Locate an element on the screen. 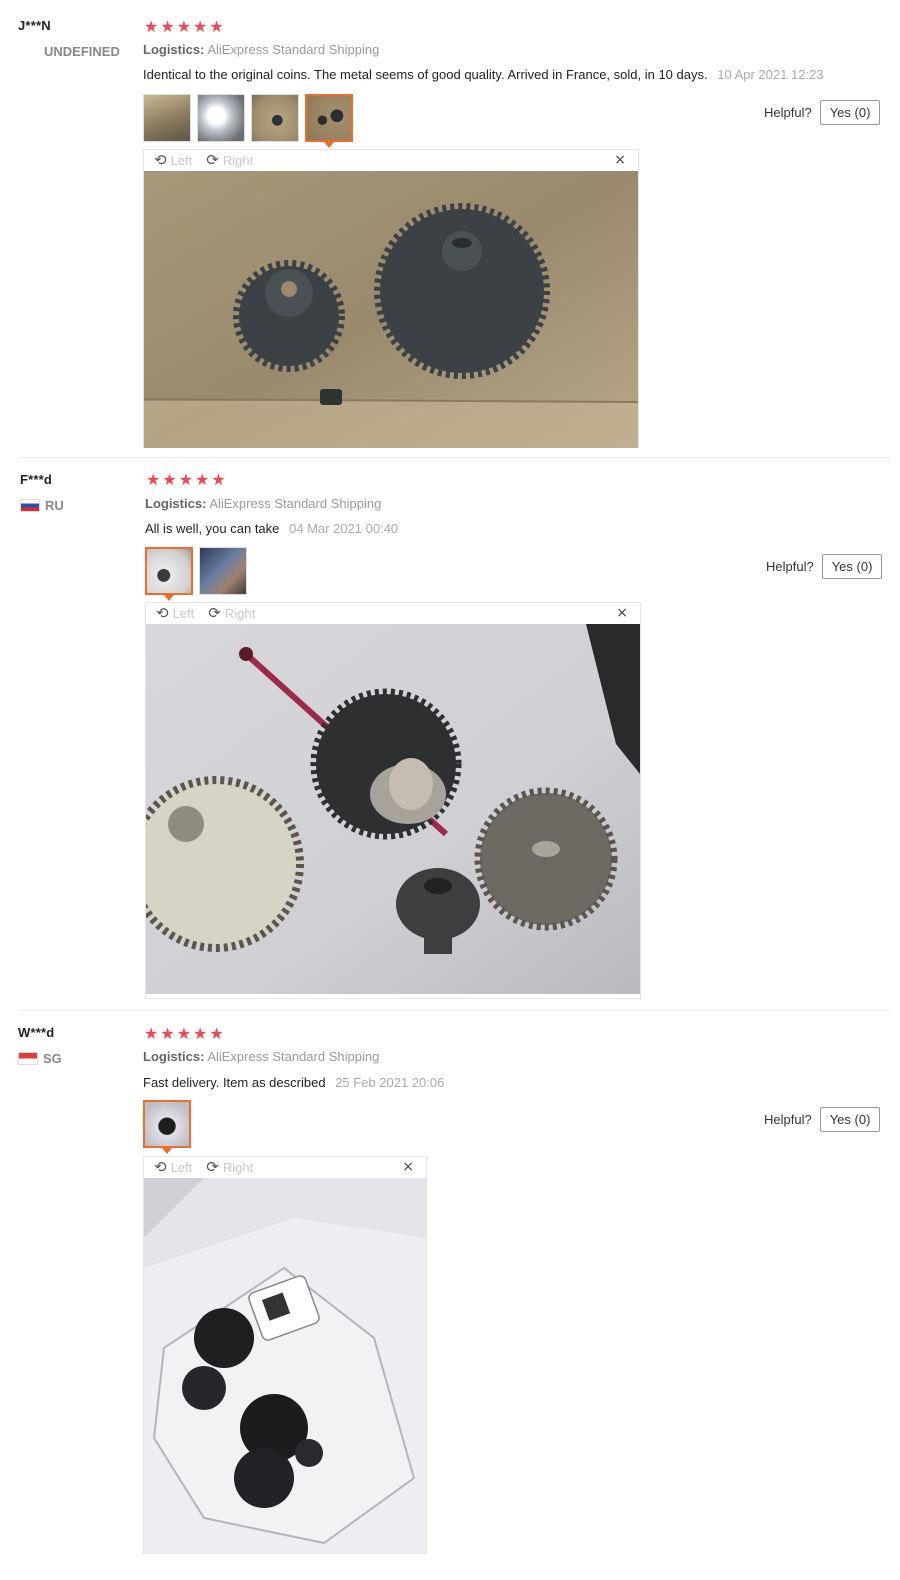  reviewer-country: UNDEFINED is located at coordinates (82, 51).